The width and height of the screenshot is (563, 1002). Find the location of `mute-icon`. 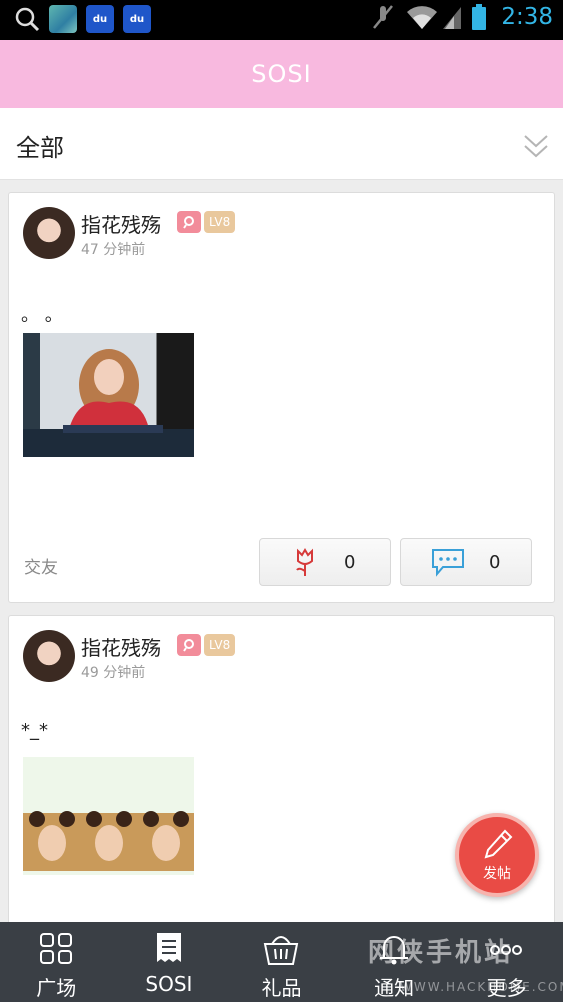

mute-icon is located at coordinates (383, 17).